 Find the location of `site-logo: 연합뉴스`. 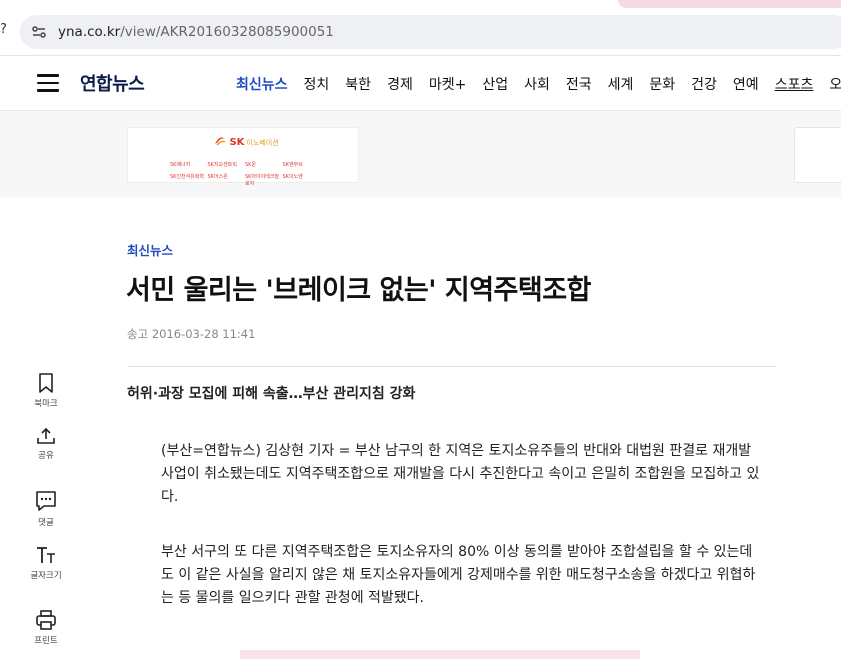

site-logo: 연합뉴스 is located at coordinates (112, 83).